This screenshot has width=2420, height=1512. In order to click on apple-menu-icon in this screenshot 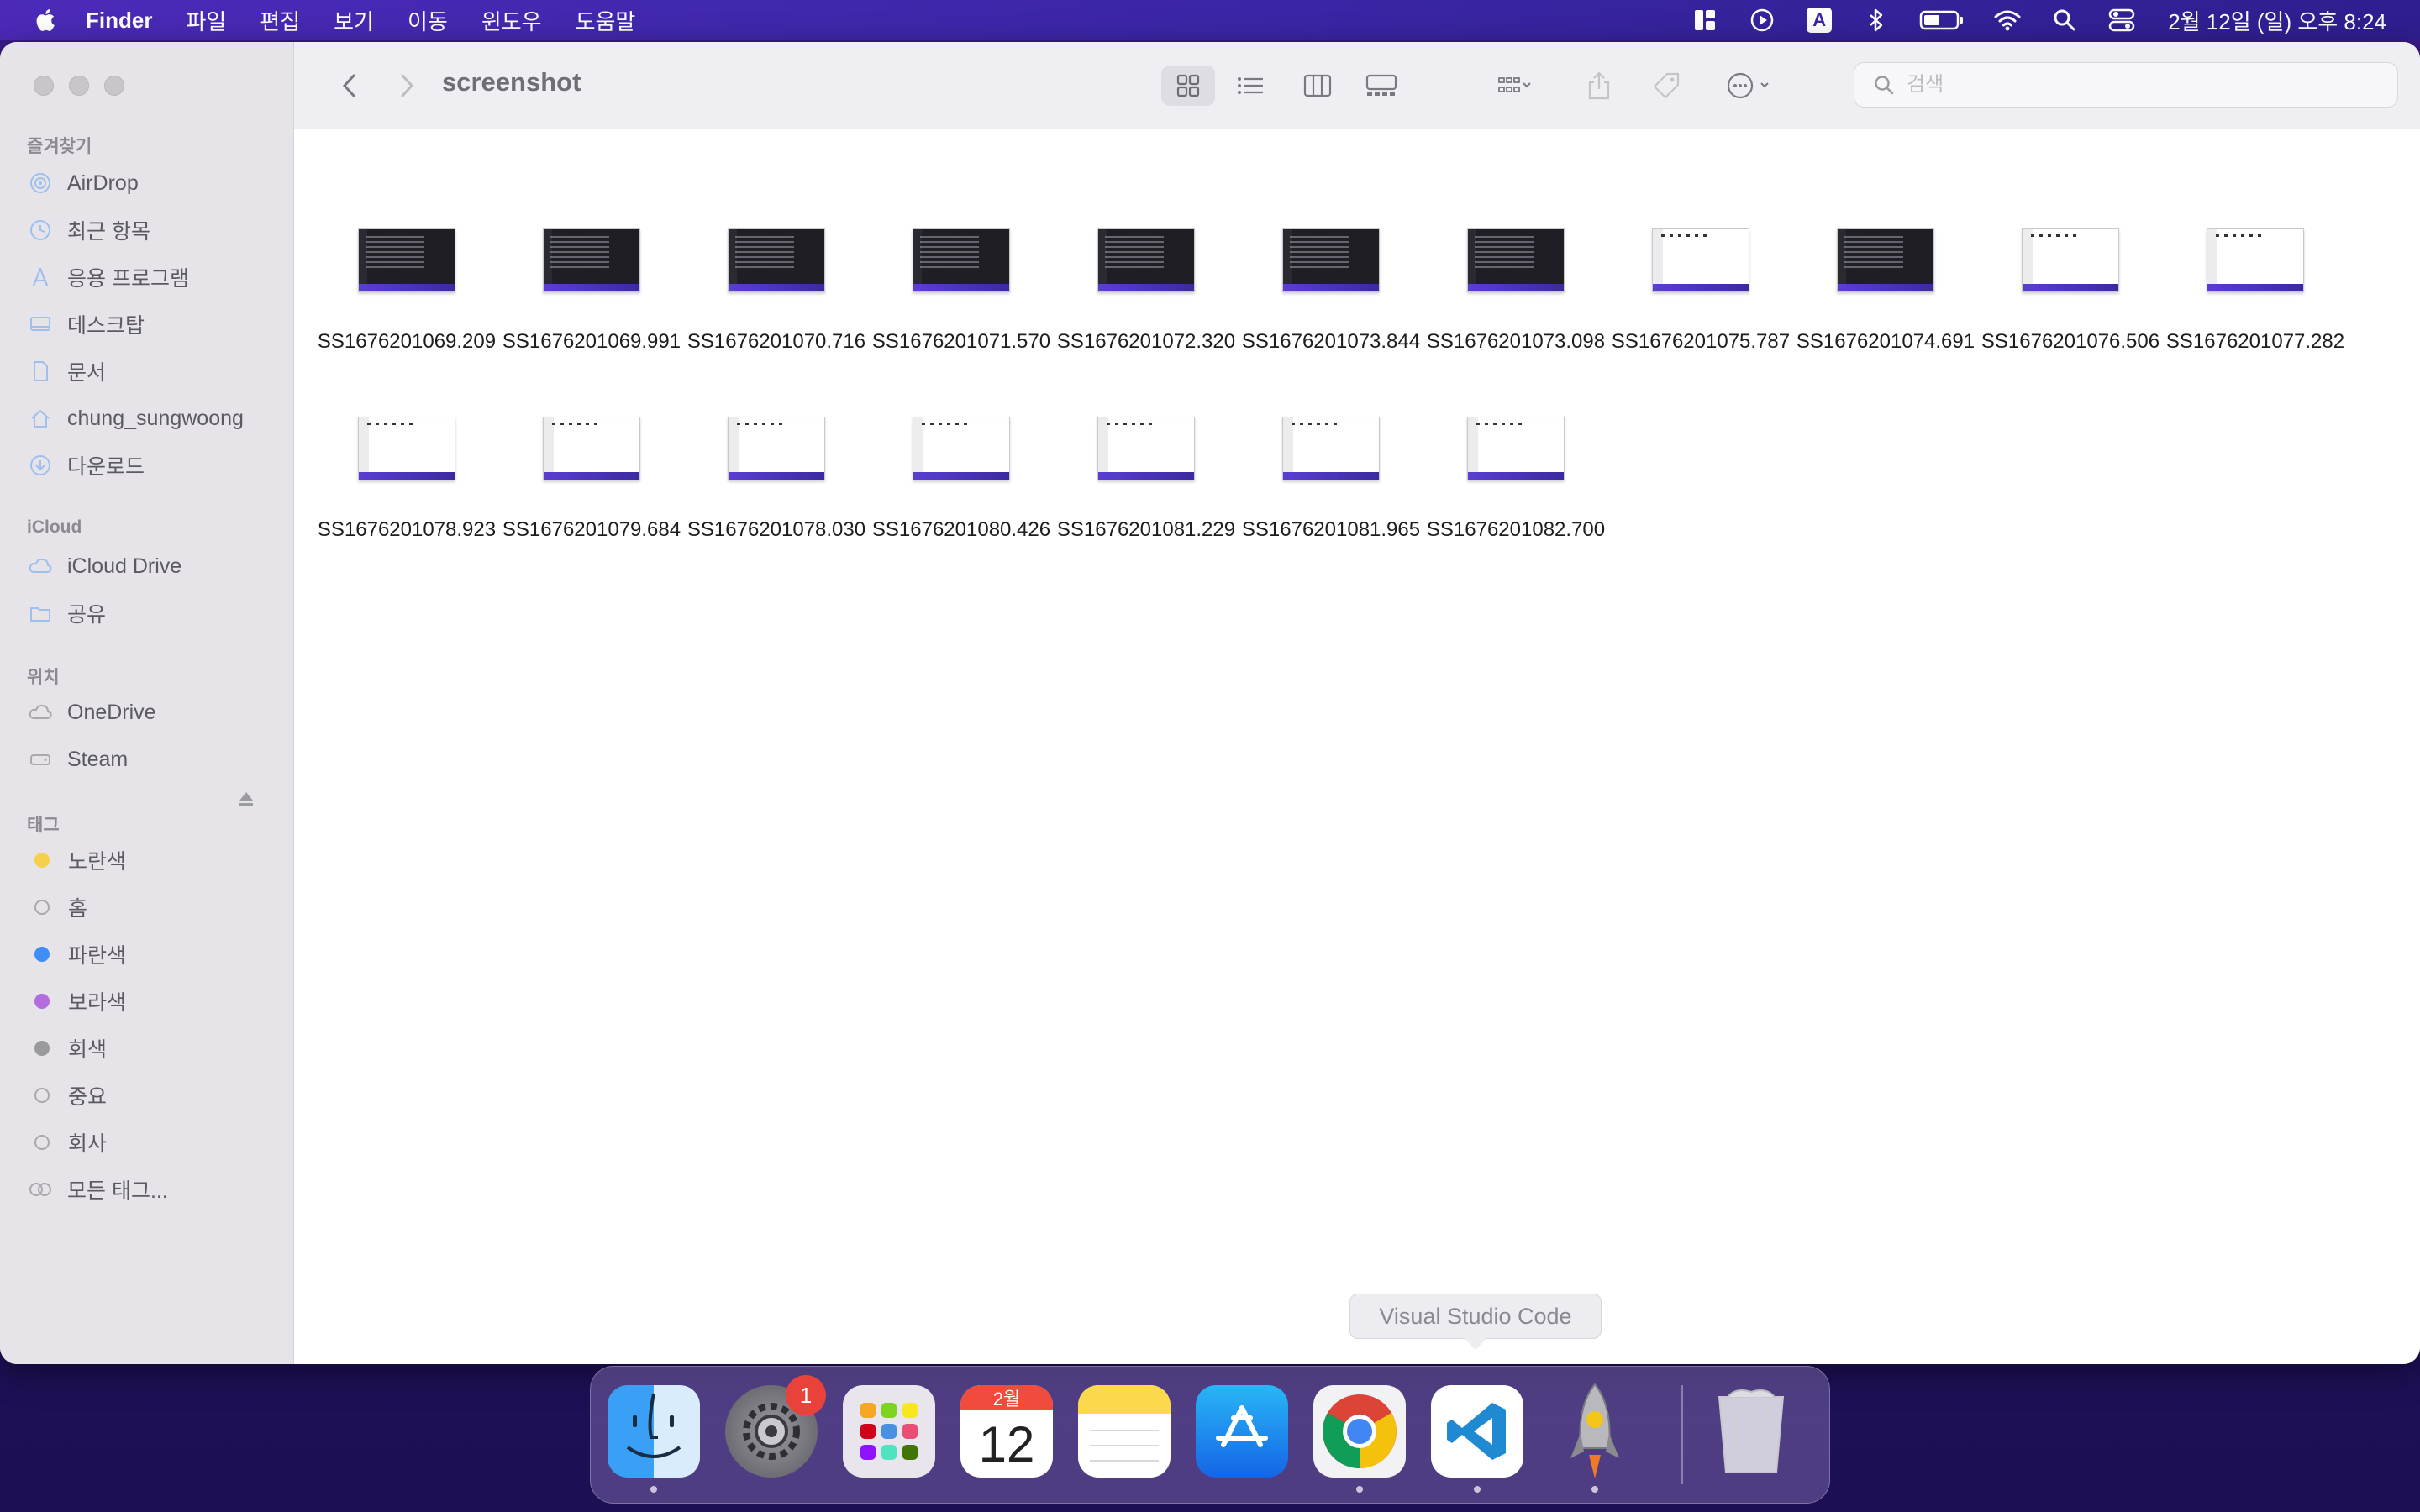, I will do `click(46, 20)`.